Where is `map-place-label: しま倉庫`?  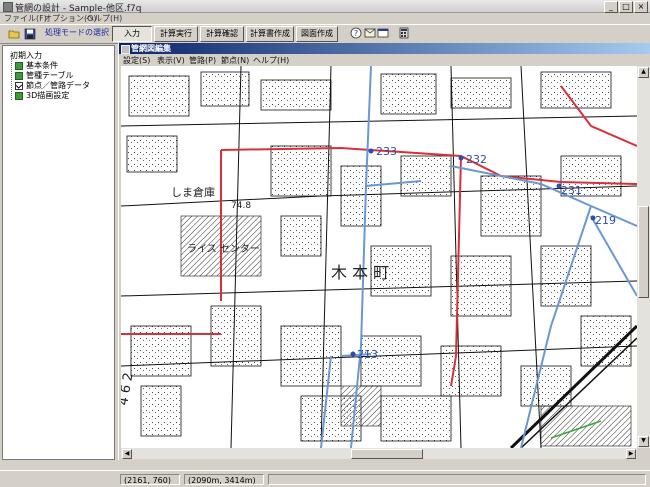 map-place-label: しま倉庫 is located at coordinates (193, 192).